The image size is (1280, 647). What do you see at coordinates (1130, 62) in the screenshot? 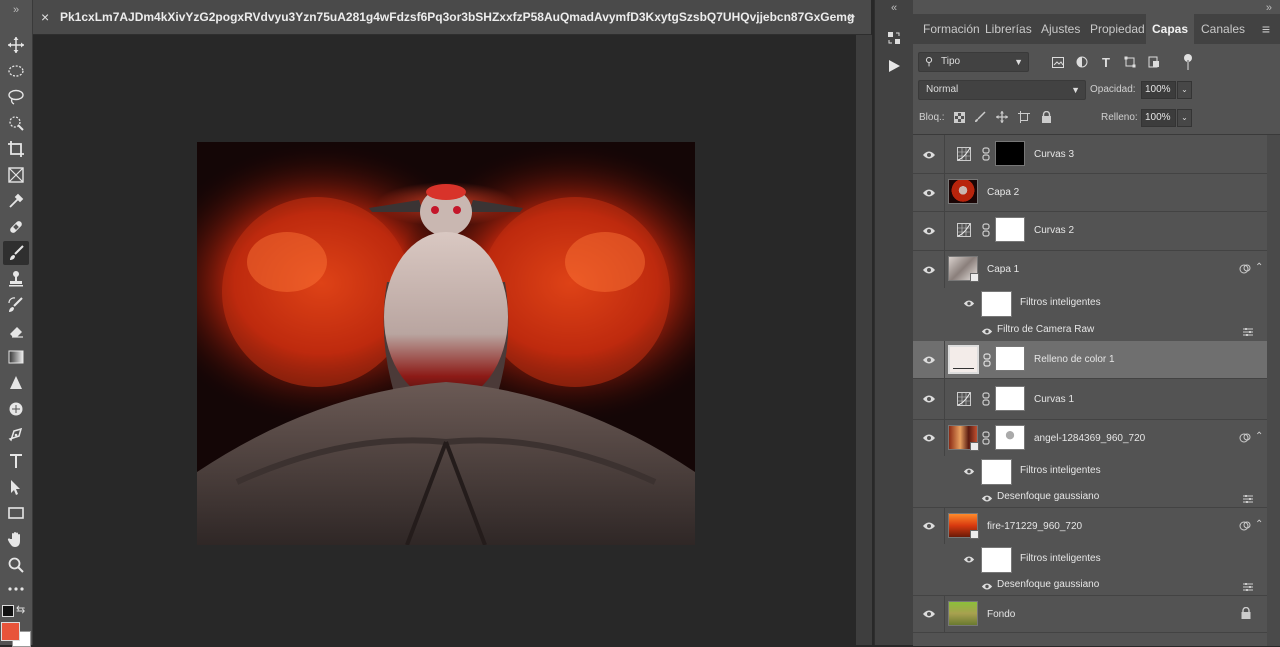
I see `filter-shape-icon` at bounding box center [1130, 62].